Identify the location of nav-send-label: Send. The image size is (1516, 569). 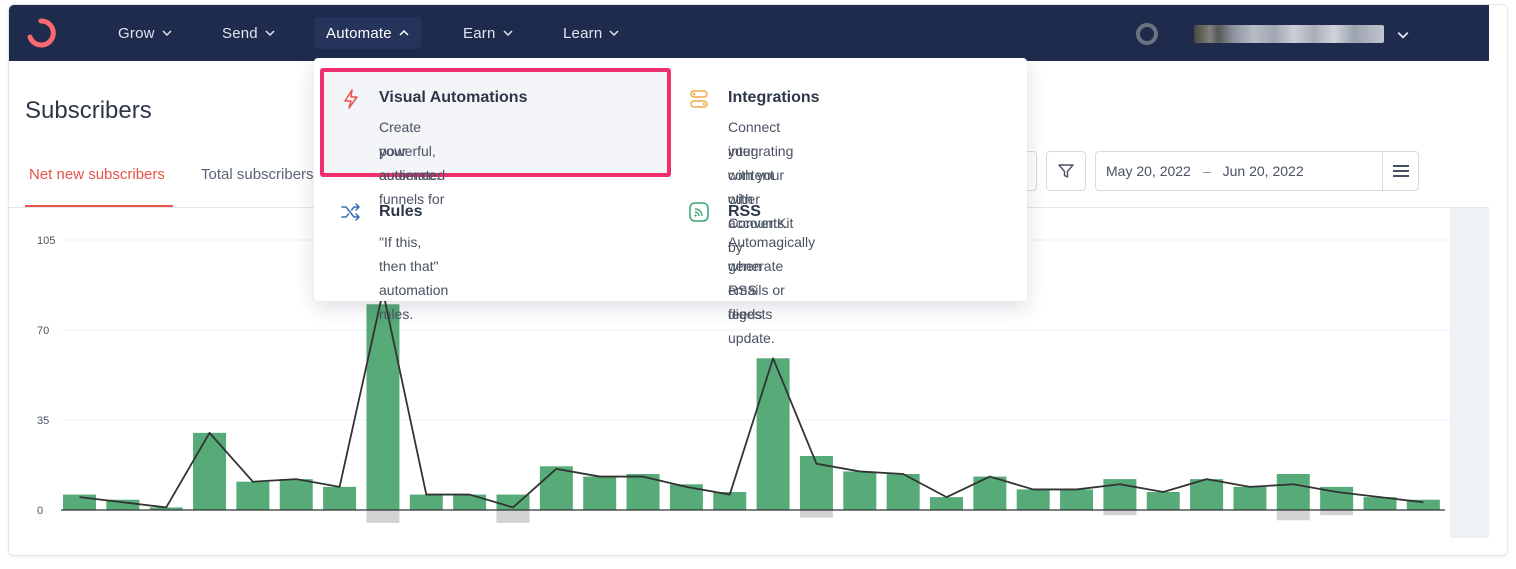
(240, 33).